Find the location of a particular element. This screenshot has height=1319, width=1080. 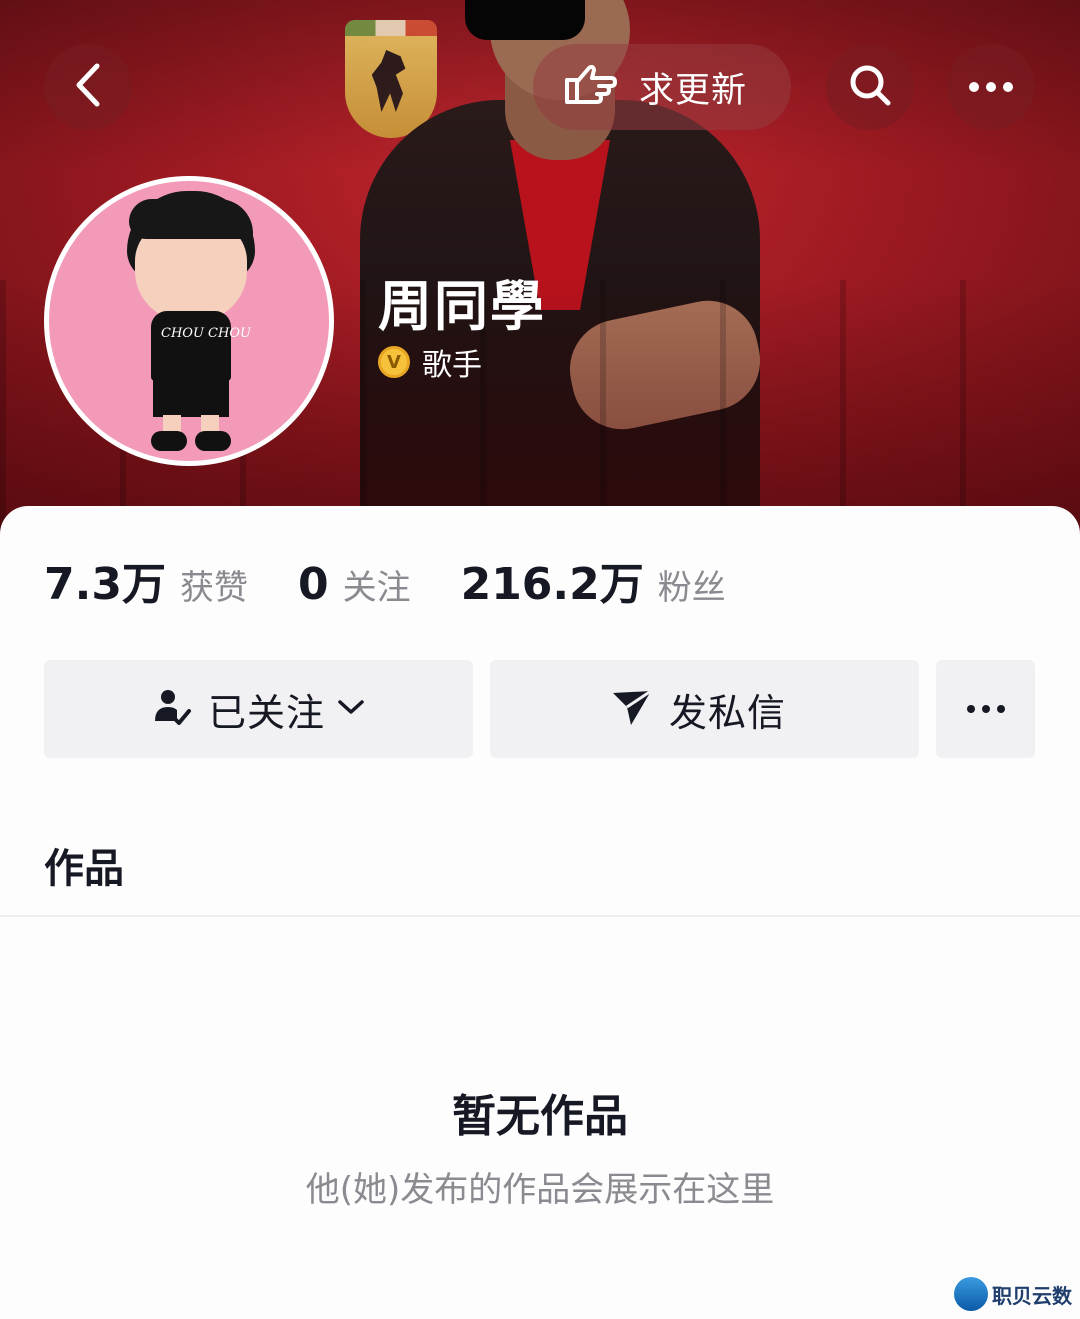

empty-state-subtitle: 他(她)发布的作品会展示在这里 is located at coordinates (540, 1190).